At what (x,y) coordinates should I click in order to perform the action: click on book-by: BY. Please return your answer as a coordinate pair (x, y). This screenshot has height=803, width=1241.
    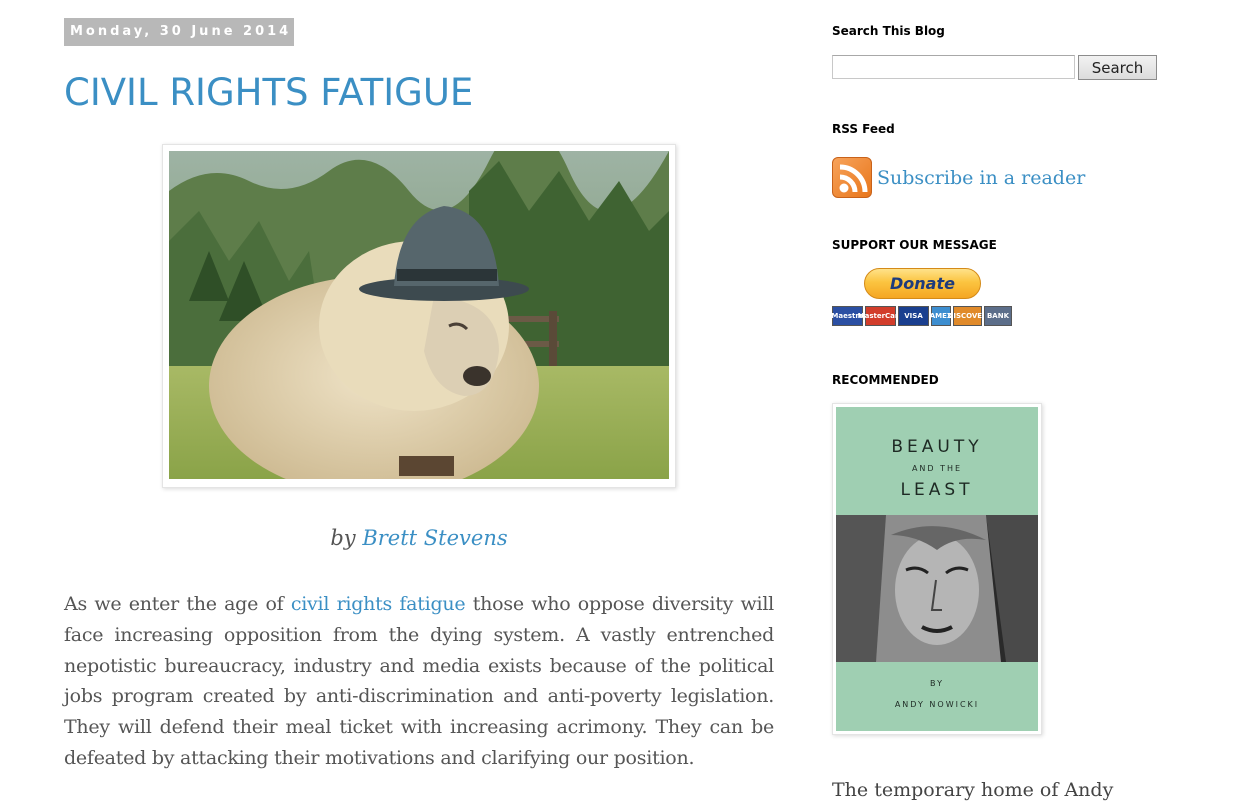
    Looking at the image, I should click on (937, 683).